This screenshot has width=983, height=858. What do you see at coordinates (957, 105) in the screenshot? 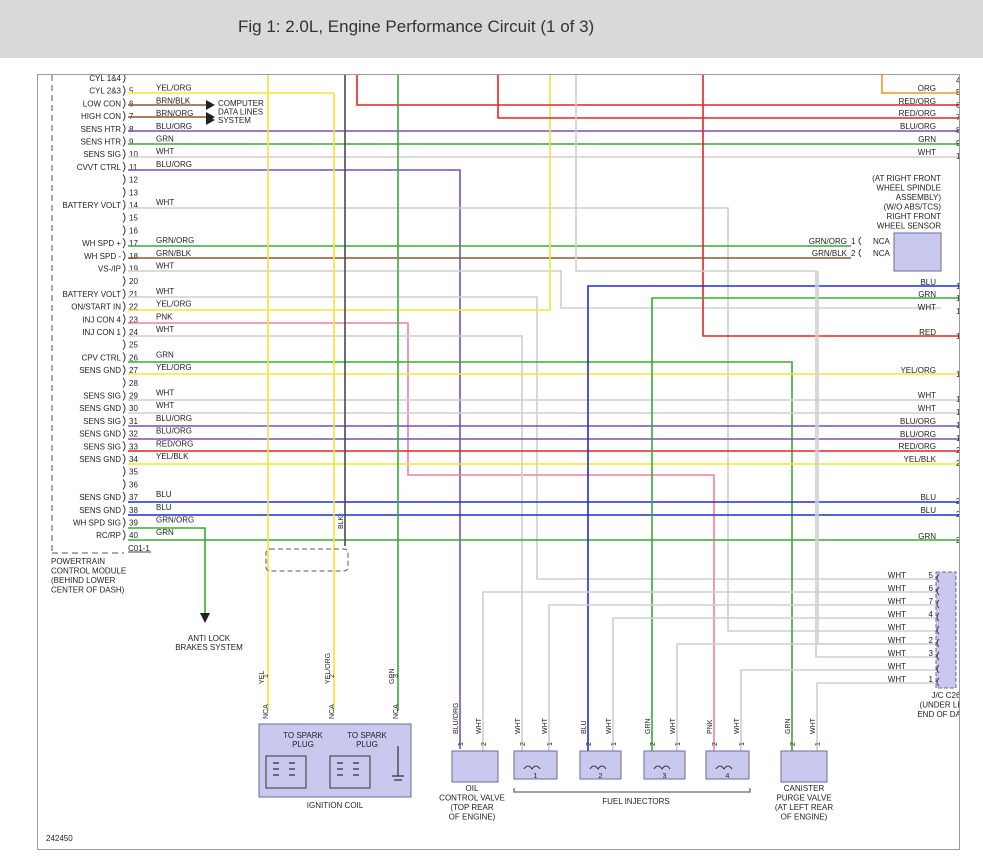
I see `right-ref-number: 6` at bounding box center [957, 105].